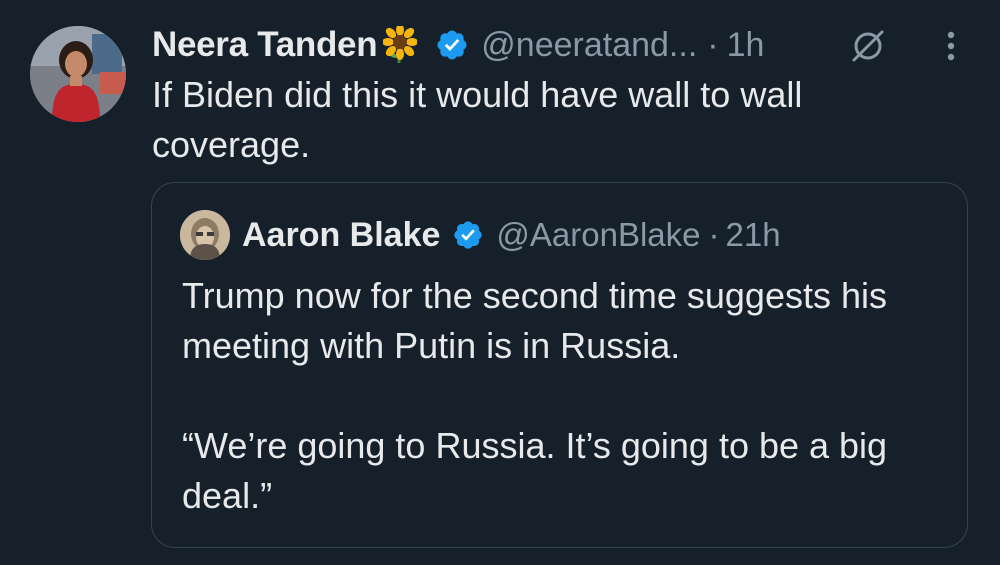 The height and width of the screenshot is (565, 1000). Describe the element at coordinates (598, 235) in the screenshot. I see `quoted-author-handle: @AaronBlake` at that location.